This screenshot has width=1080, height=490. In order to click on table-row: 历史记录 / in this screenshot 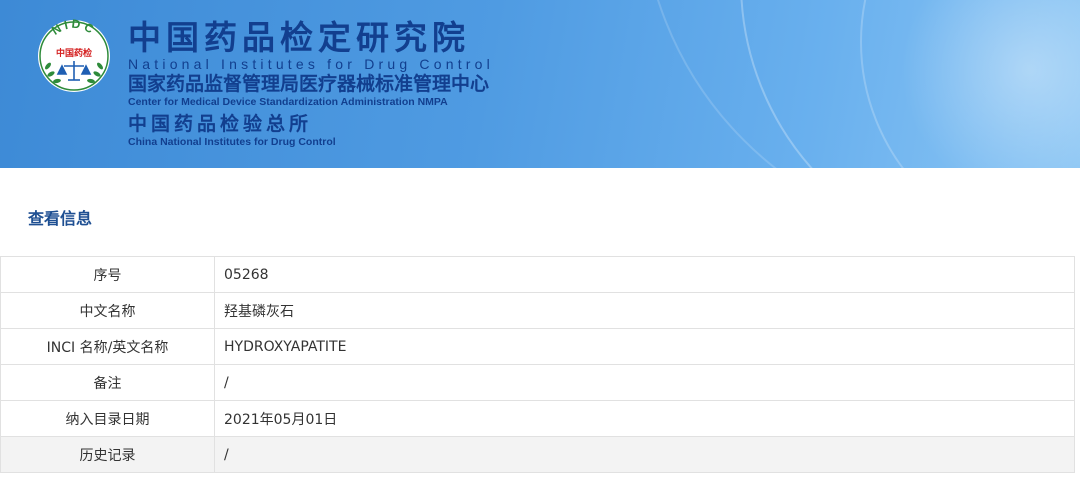, I will do `click(537, 454)`.